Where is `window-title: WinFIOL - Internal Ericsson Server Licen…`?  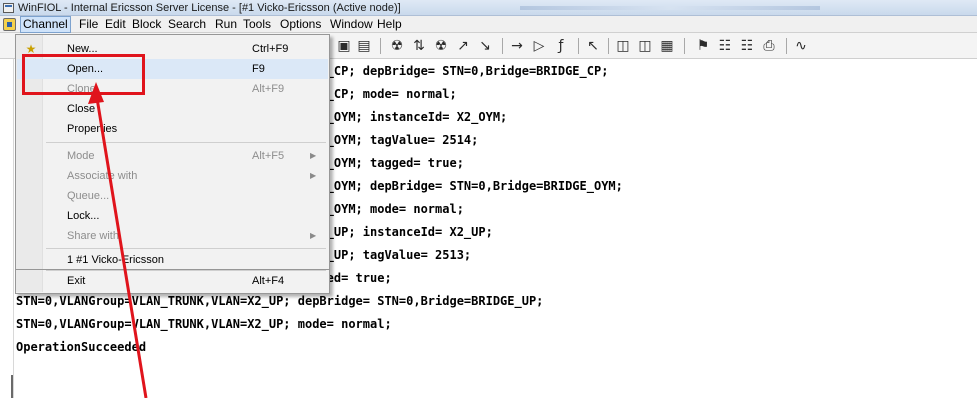
window-title: WinFIOL - Internal Ericsson Server Licen… is located at coordinates (209, 8).